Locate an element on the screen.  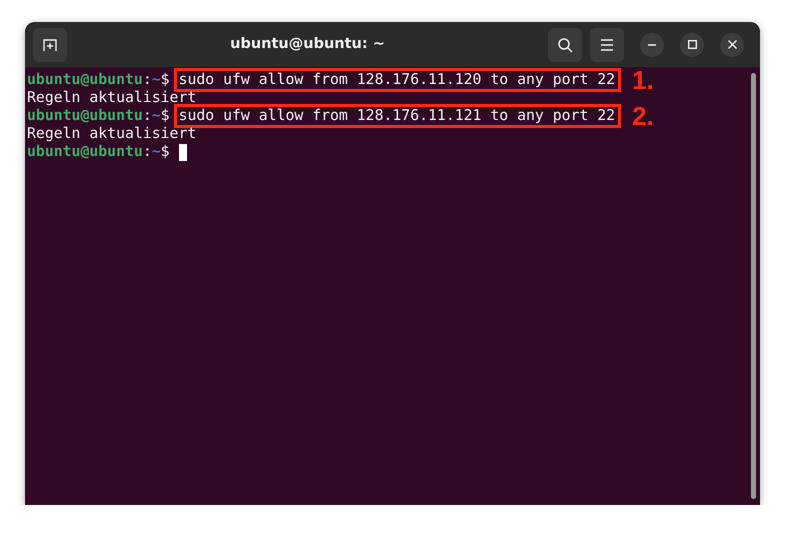
scrollbar is located at coordinates (753, 286).